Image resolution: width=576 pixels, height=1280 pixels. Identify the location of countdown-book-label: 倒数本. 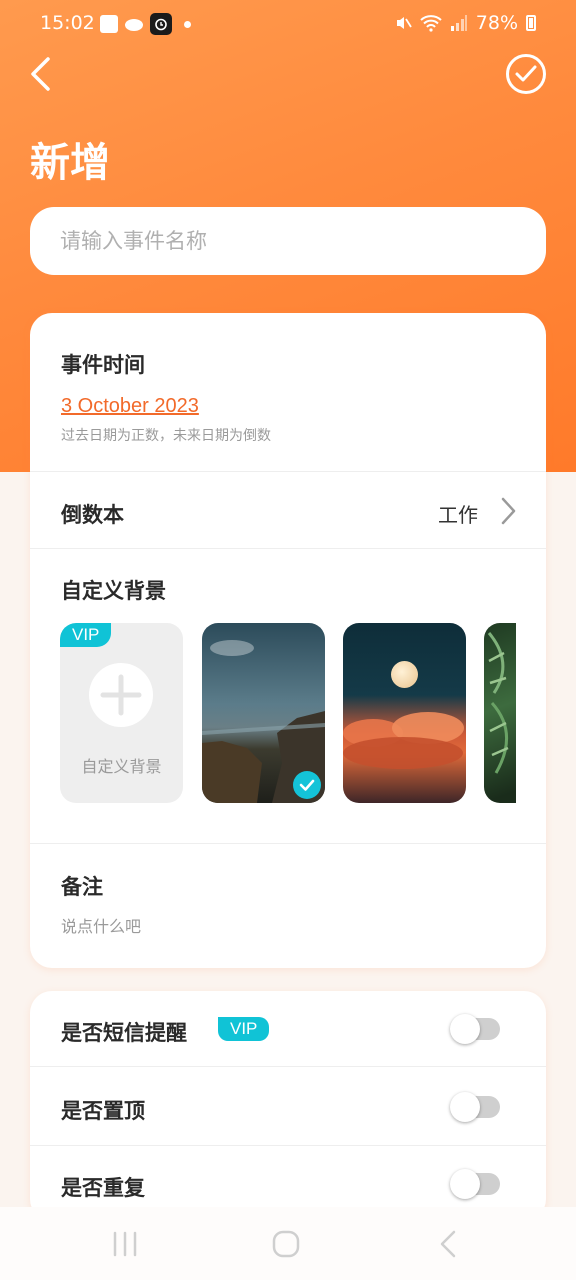
(92, 515).